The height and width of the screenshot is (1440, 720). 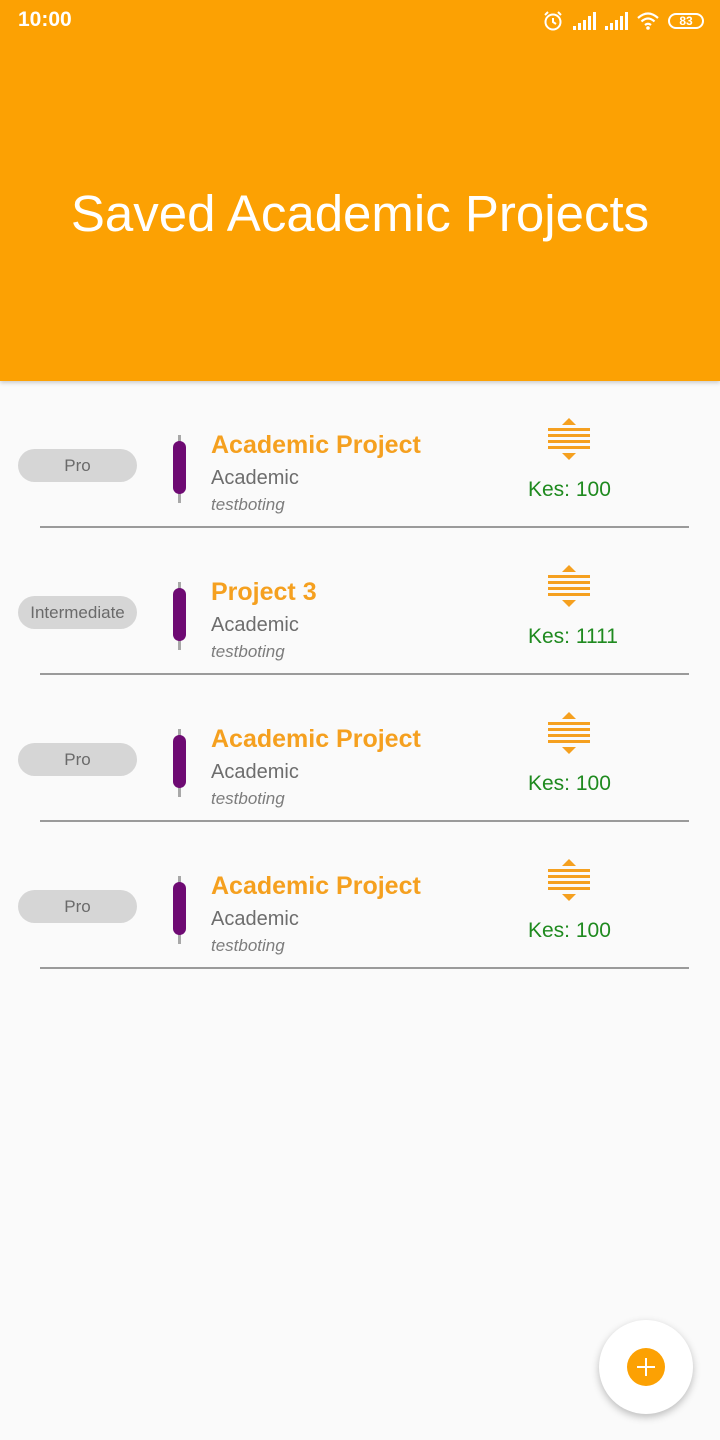 I want to click on alarm-icon, so click(x=553, y=21).